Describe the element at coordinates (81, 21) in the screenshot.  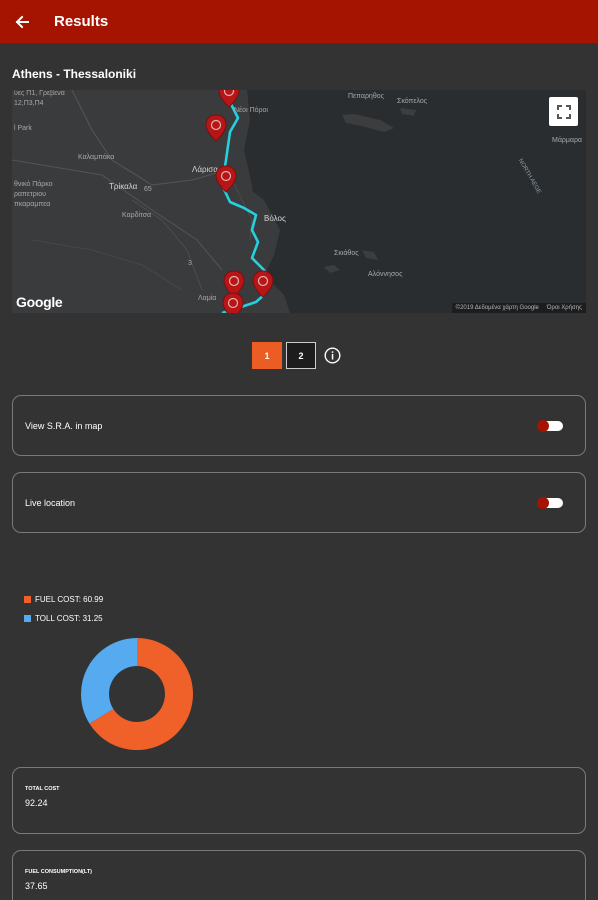
I see `page-title: Results` at that location.